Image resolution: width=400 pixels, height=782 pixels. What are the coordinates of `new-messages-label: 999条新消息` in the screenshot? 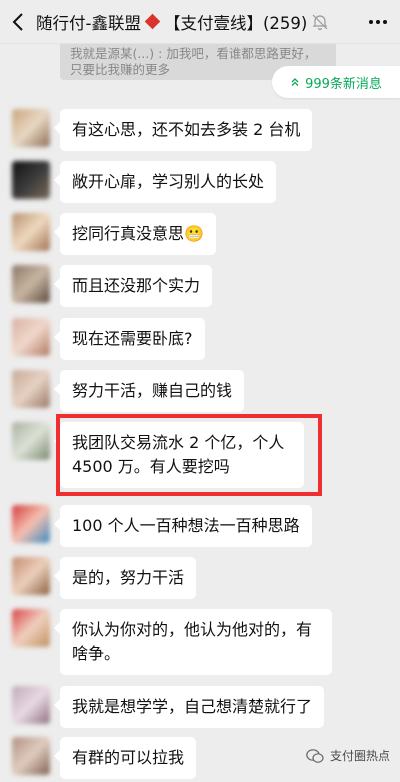 It's located at (343, 84).